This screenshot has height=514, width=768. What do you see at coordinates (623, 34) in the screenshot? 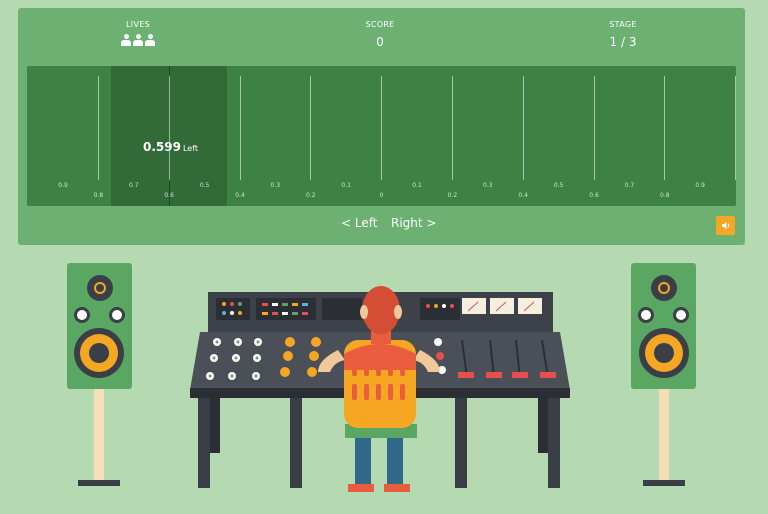
I see `stage-display: STAGE 1 / 3` at bounding box center [623, 34].